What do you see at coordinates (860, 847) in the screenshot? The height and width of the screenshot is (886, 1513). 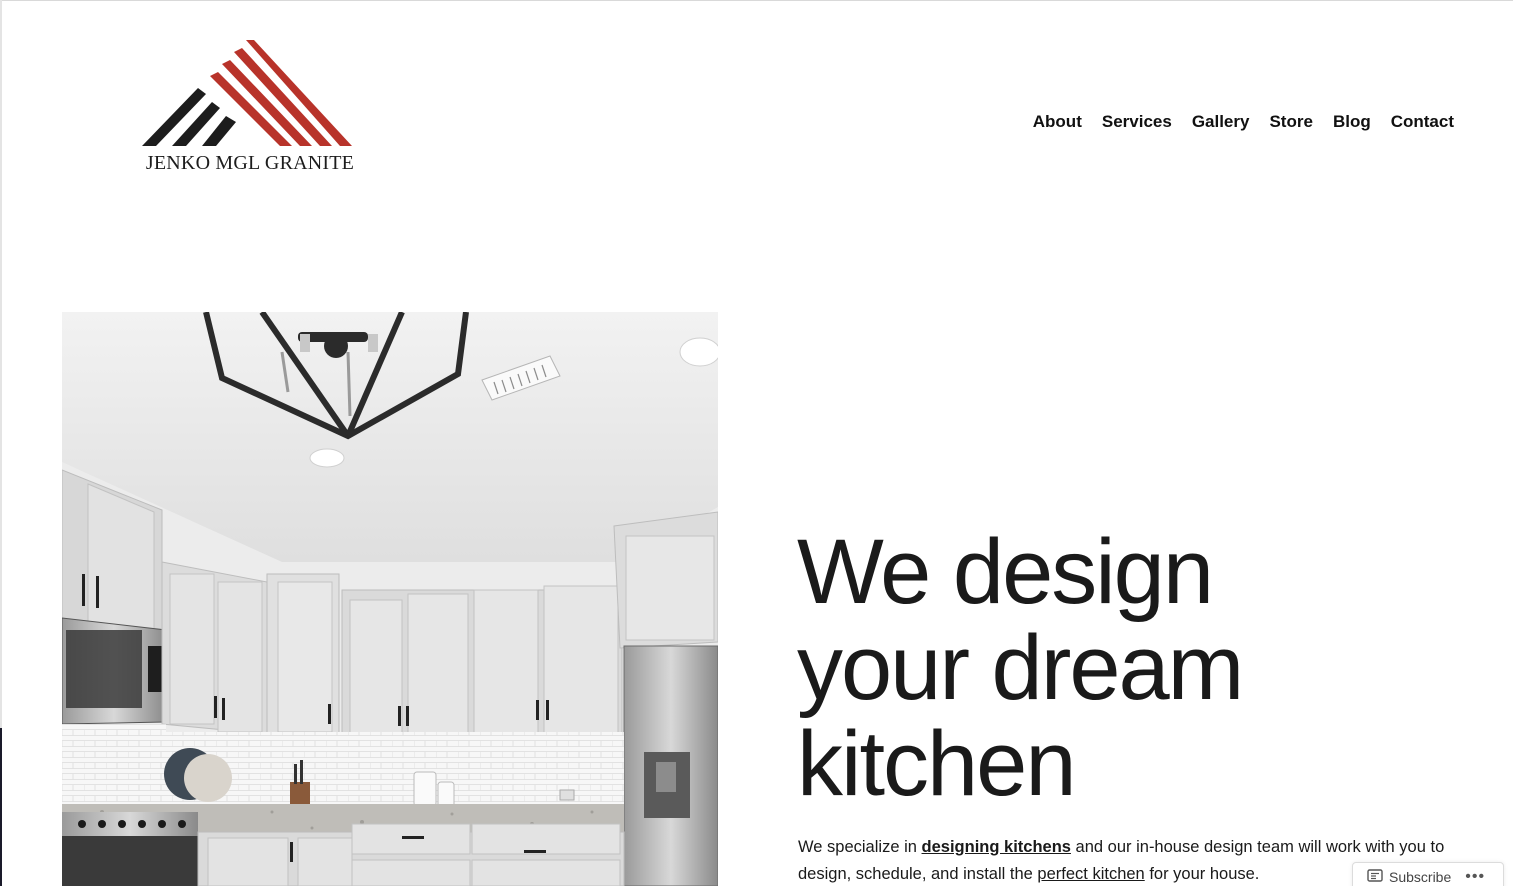 I see `intro-text-1: We specialize in` at bounding box center [860, 847].